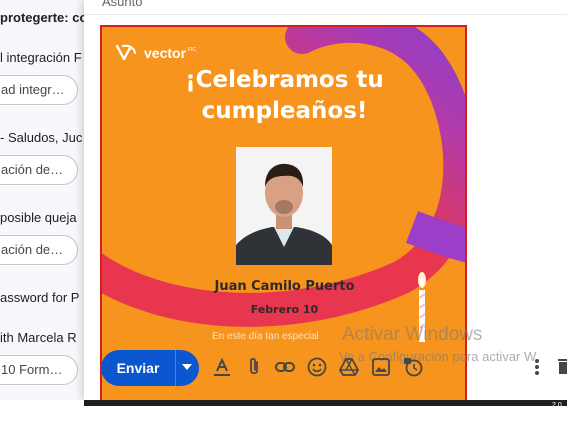  Describe the element at coordinates (222, 367) in the screenshot. I see `format-text-icon` at that location.